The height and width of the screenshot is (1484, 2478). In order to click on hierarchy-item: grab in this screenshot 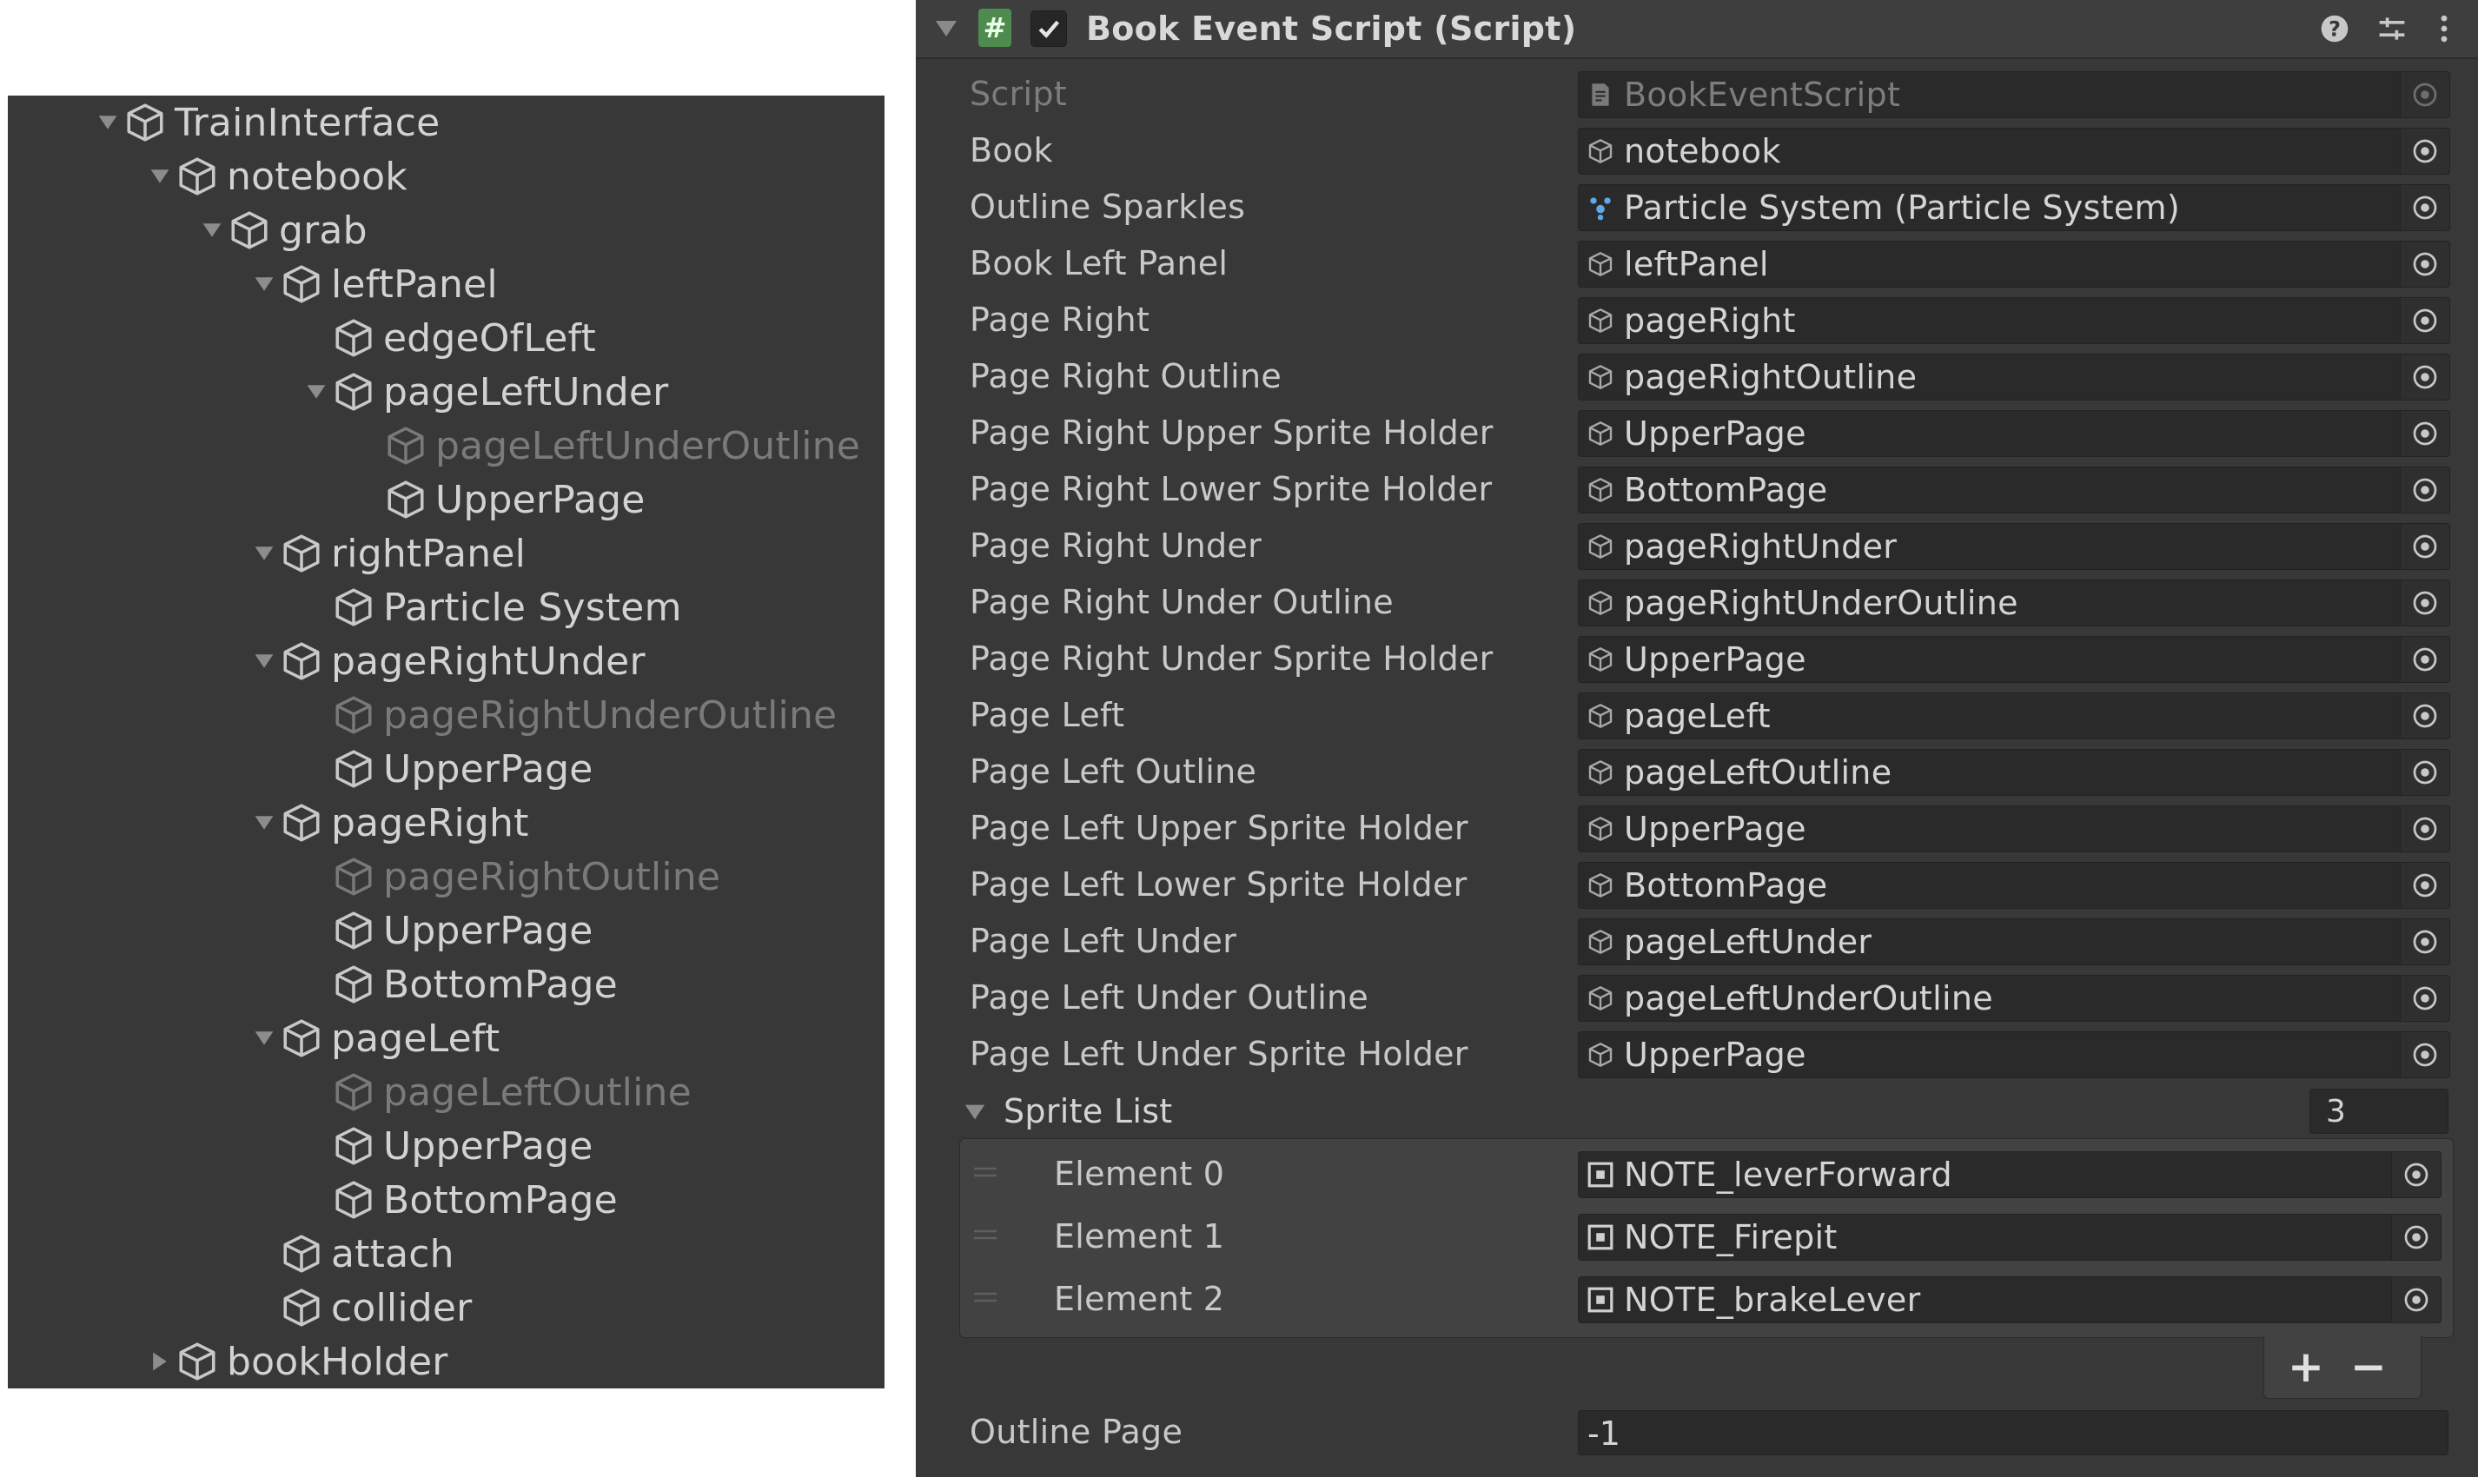, I will do `click(282, 230)`.